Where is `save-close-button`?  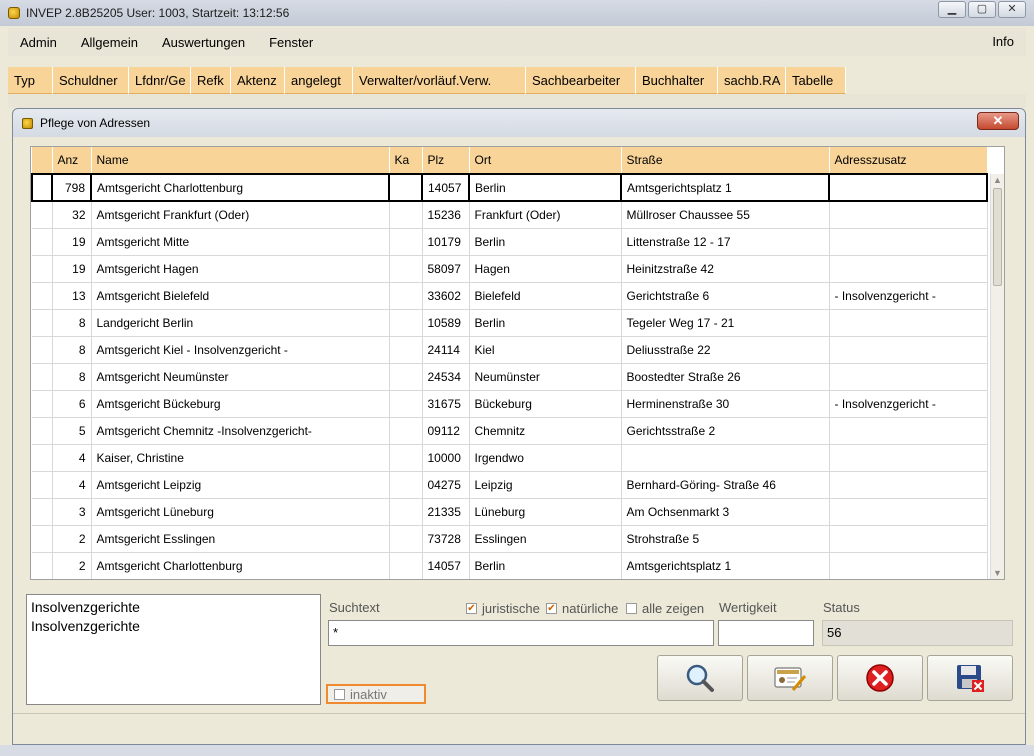 save-close-button is located at coordinates (970, 678).